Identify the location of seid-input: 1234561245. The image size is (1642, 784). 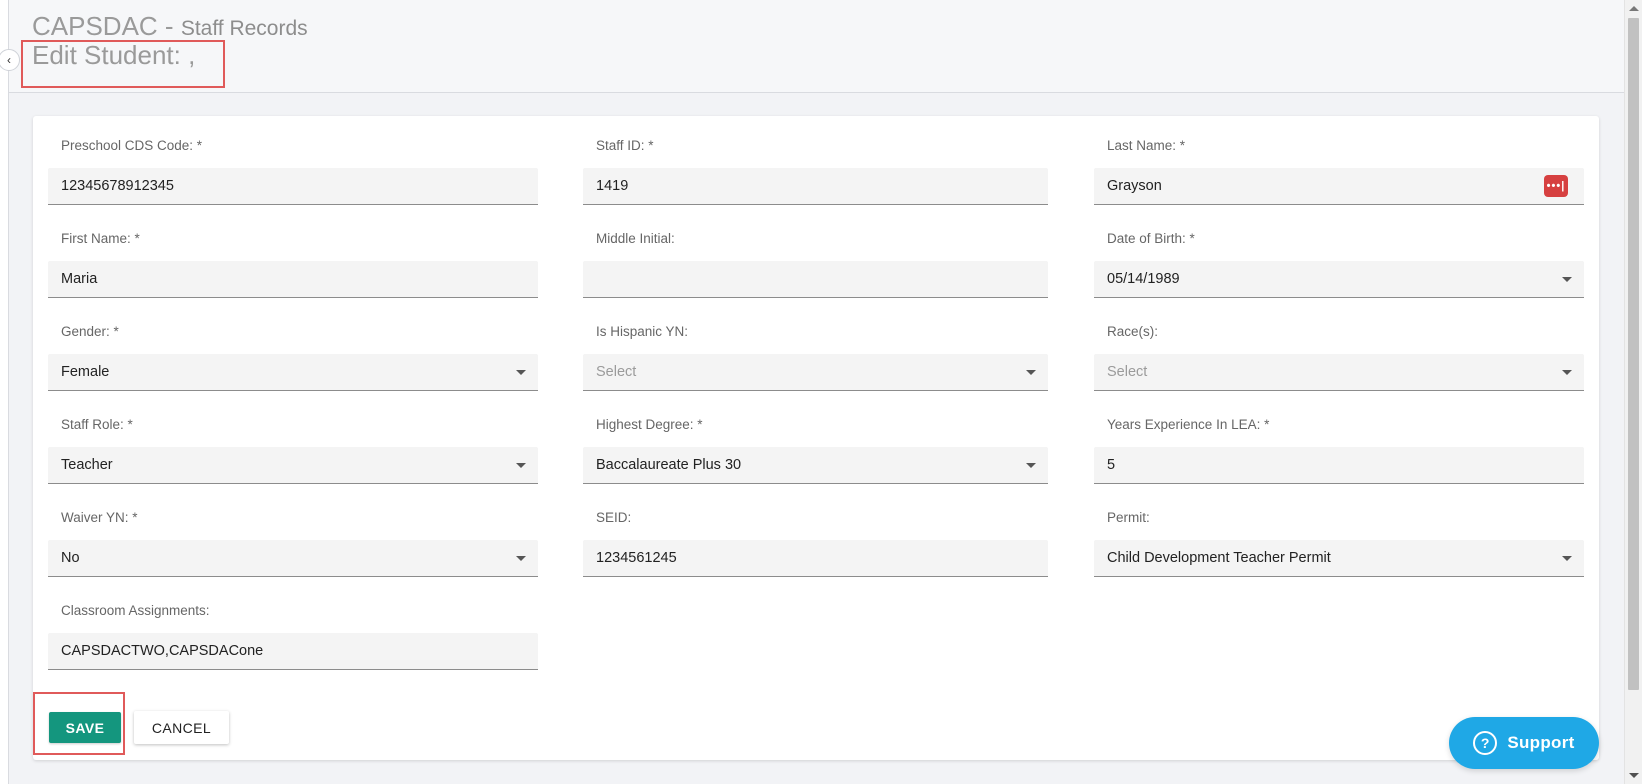
(815, 558).